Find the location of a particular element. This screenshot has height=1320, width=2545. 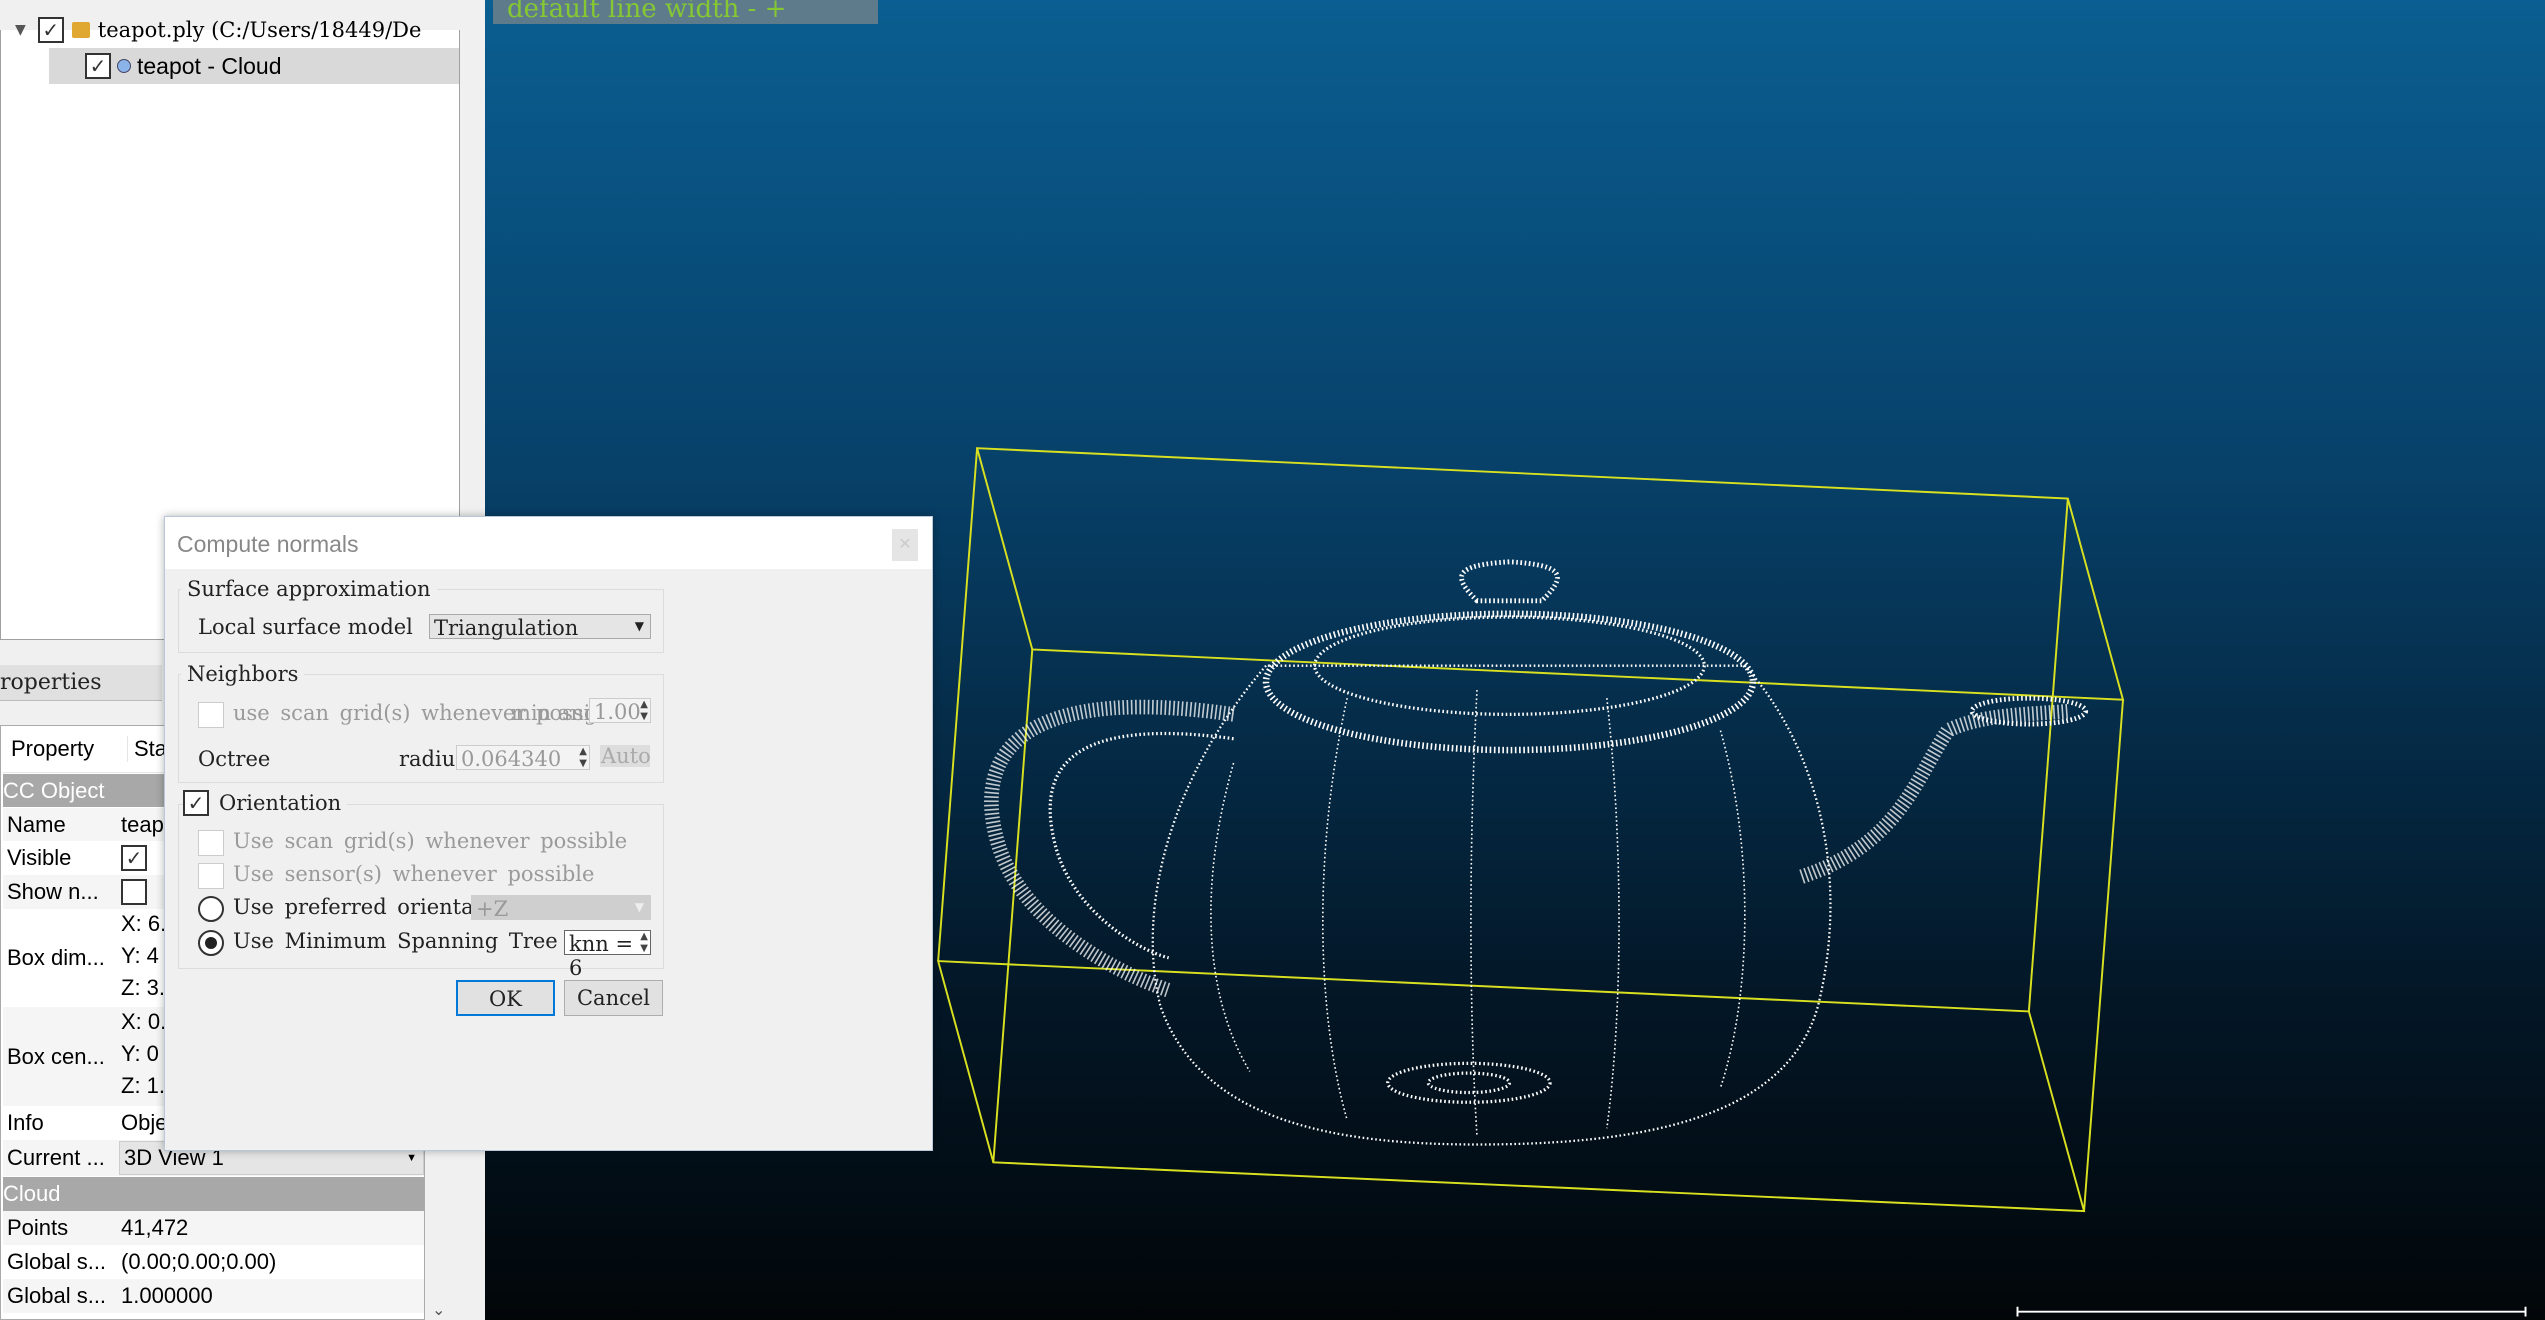

orientation-toggle: ✓ Orientation is located at coordinates (265, 803).